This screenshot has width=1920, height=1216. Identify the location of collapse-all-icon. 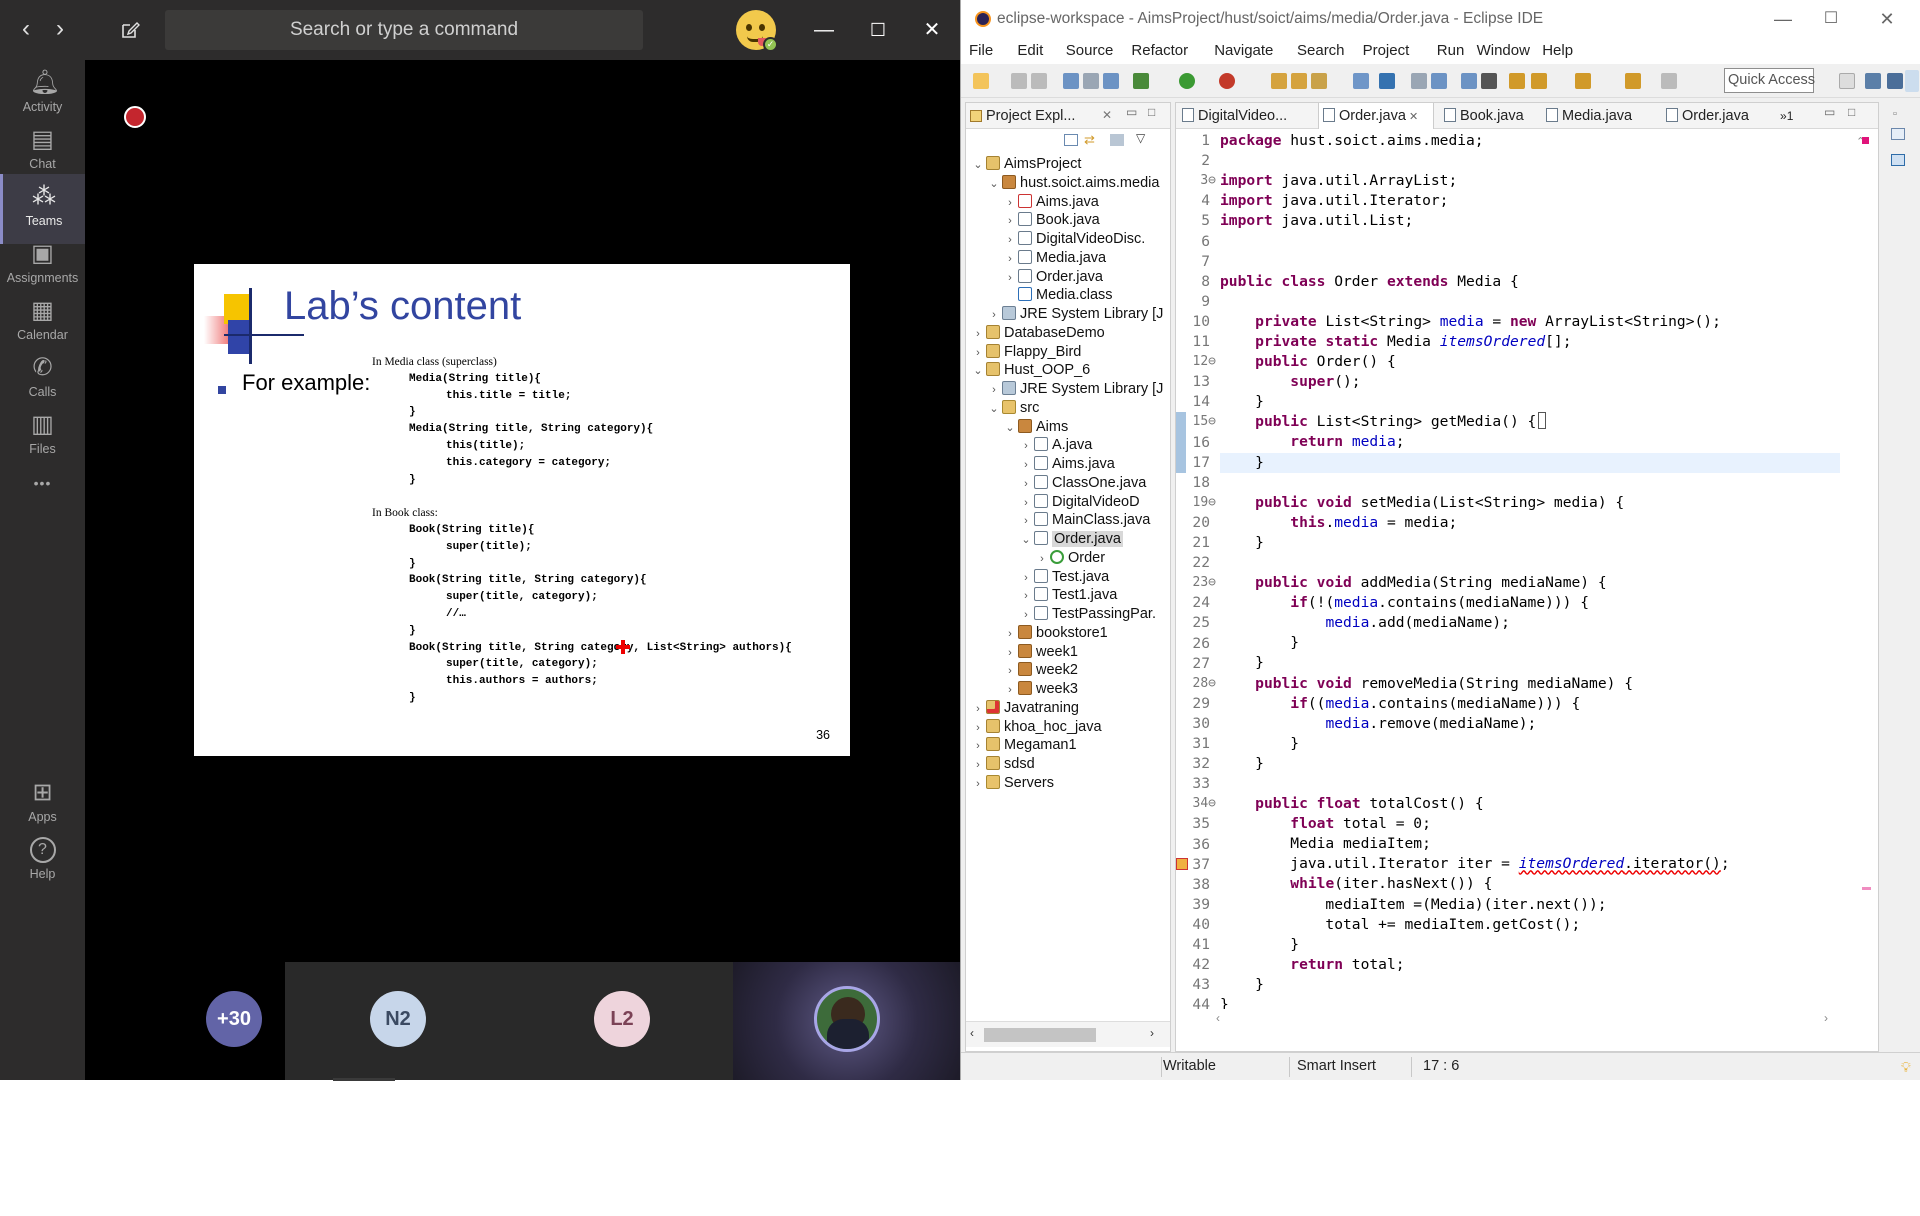
(1071, 140).